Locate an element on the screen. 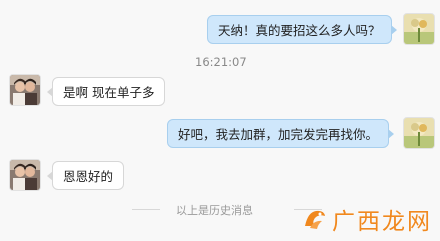  site-watermark: 广西龙网 is located at coordinates (367, 219).